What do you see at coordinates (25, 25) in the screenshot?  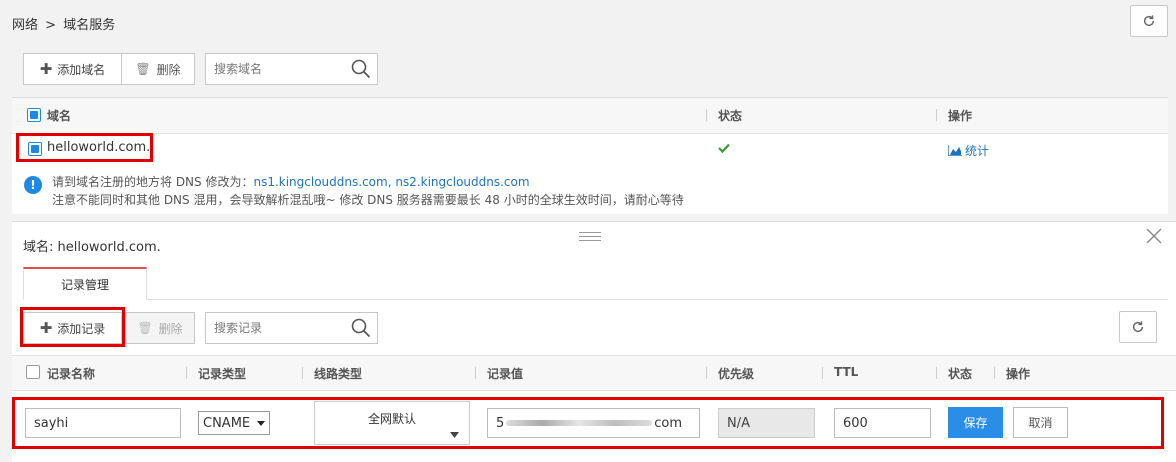 I see `breadcrumb-parent: 网络` at bounding box center [25, 25].